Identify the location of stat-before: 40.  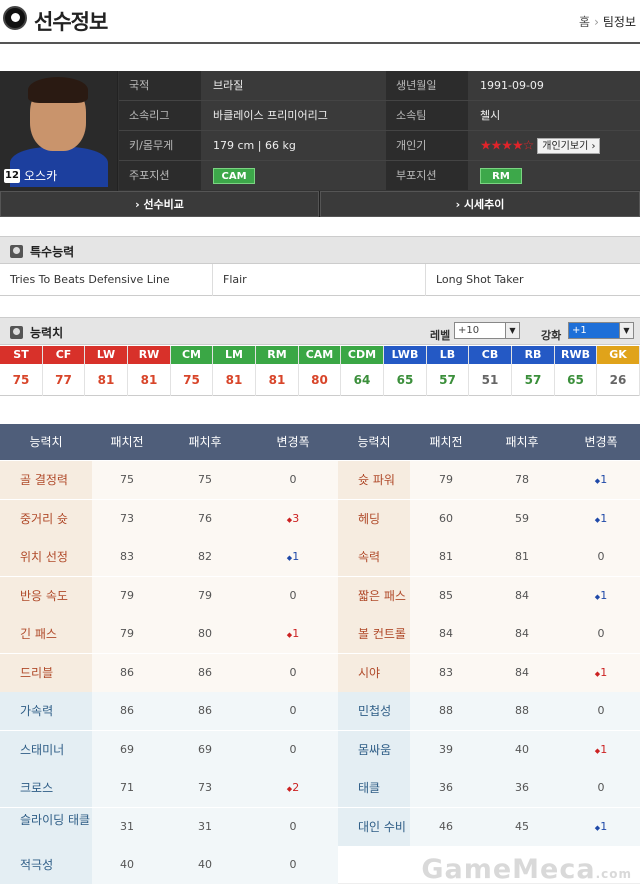
(127, 865).